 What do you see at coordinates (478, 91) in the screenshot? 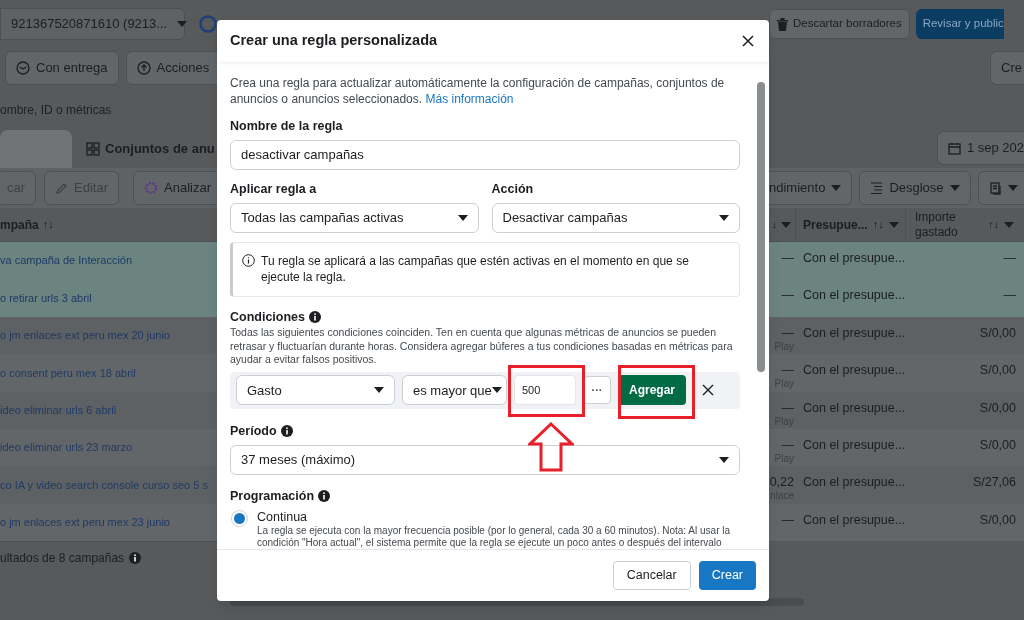
I see `intro-text: Crea una regla para actualizar automáticamente la configuración de campañas, conjuntos de anuncios o anuncios seleccionados. Más información` at bounding box center [478, 91].